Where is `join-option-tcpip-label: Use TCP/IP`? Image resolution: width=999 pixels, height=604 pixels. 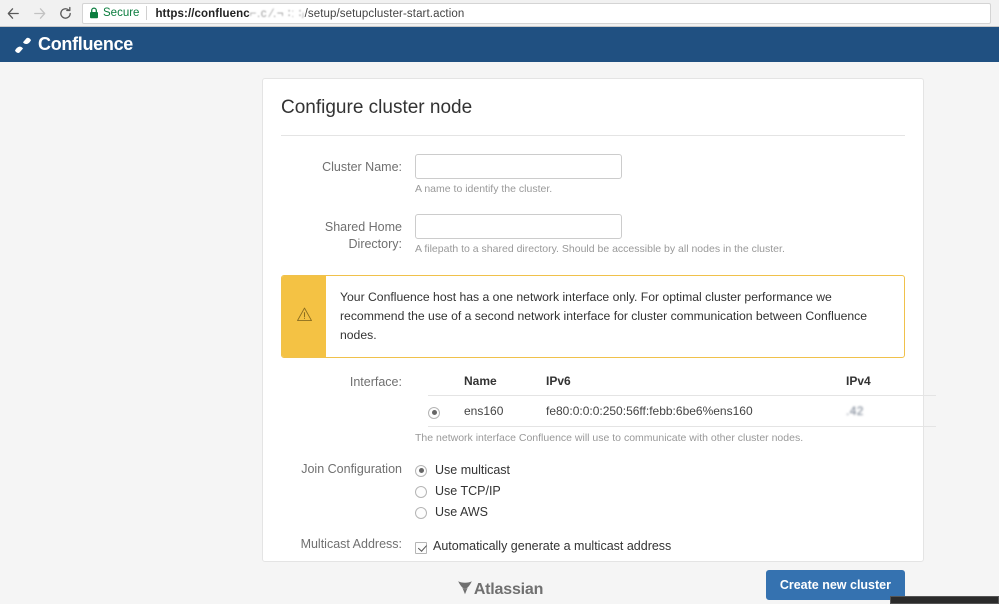
join-option-tcpip-label: Use TCP/IP is located at coordinates (468, 490).